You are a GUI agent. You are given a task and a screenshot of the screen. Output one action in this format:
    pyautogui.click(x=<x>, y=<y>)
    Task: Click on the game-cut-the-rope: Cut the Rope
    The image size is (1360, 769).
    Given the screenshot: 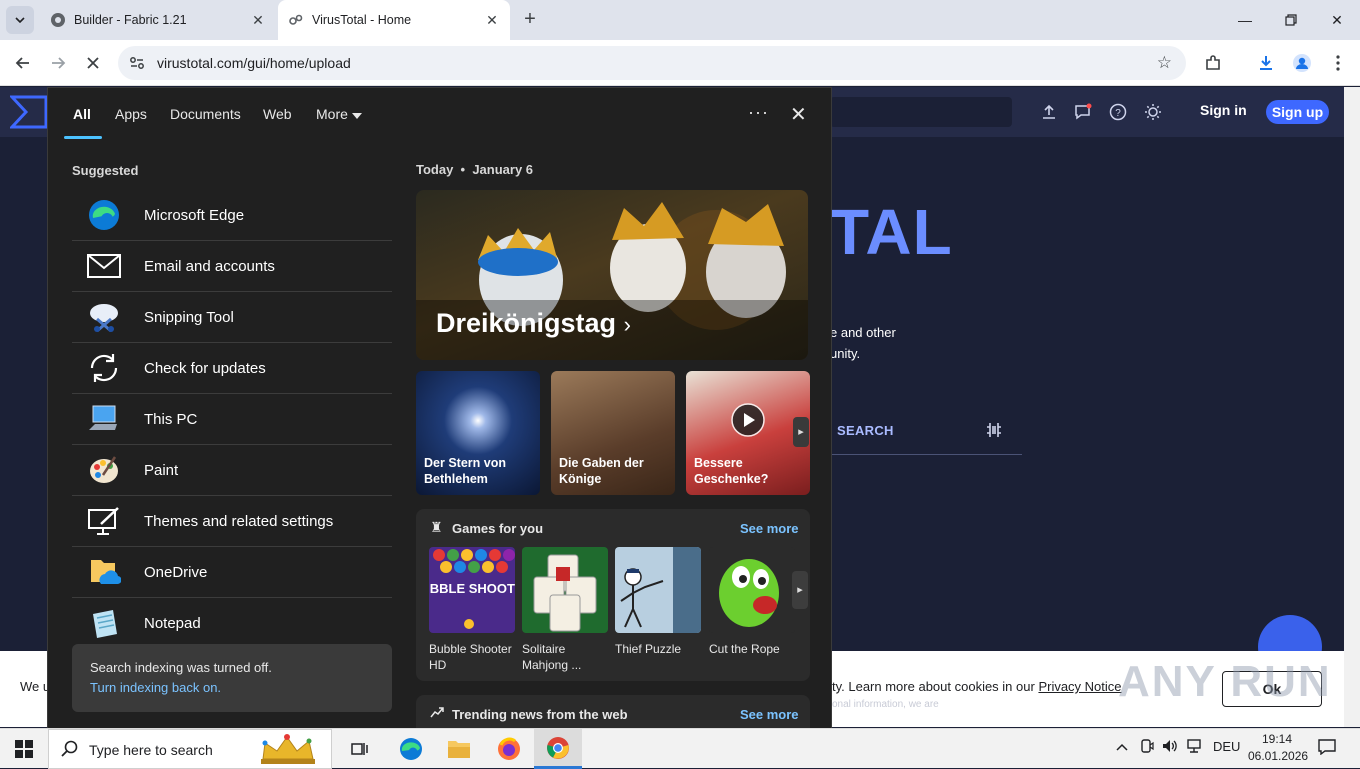 What is the action you would take?
    pyautogui.click(x=752, y=602)
    